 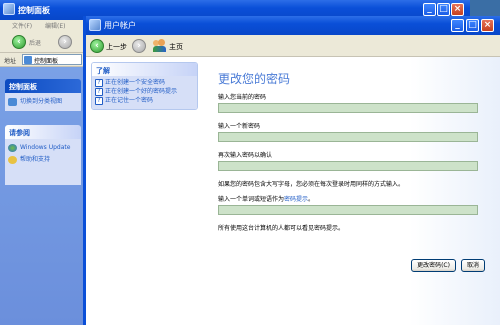 I want to click on see-also-panel: 请参阅 Windows Update 帮助和支持, so click(x=43, y=155).